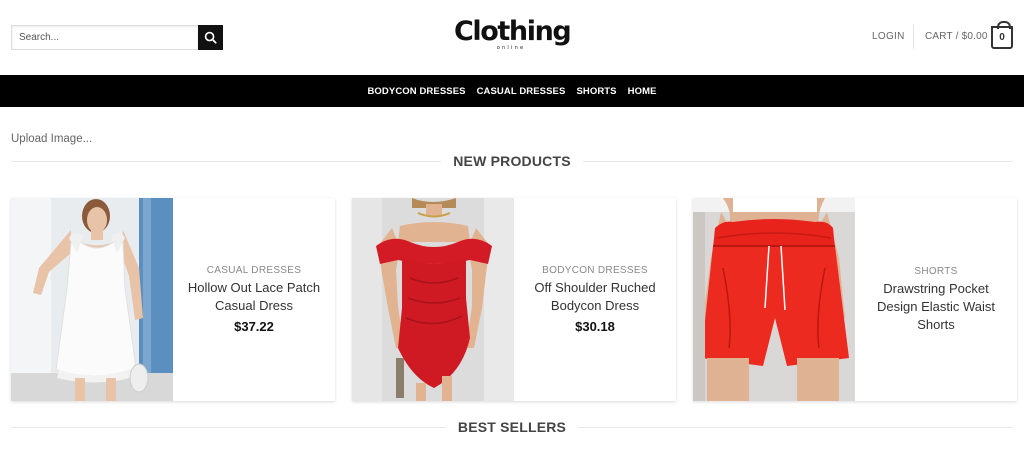 This screenshot has height=457, width=1024. Describe the element at coordinates (642, 91) in the screenshot. I see `nav-item-home: HOME` at that location.